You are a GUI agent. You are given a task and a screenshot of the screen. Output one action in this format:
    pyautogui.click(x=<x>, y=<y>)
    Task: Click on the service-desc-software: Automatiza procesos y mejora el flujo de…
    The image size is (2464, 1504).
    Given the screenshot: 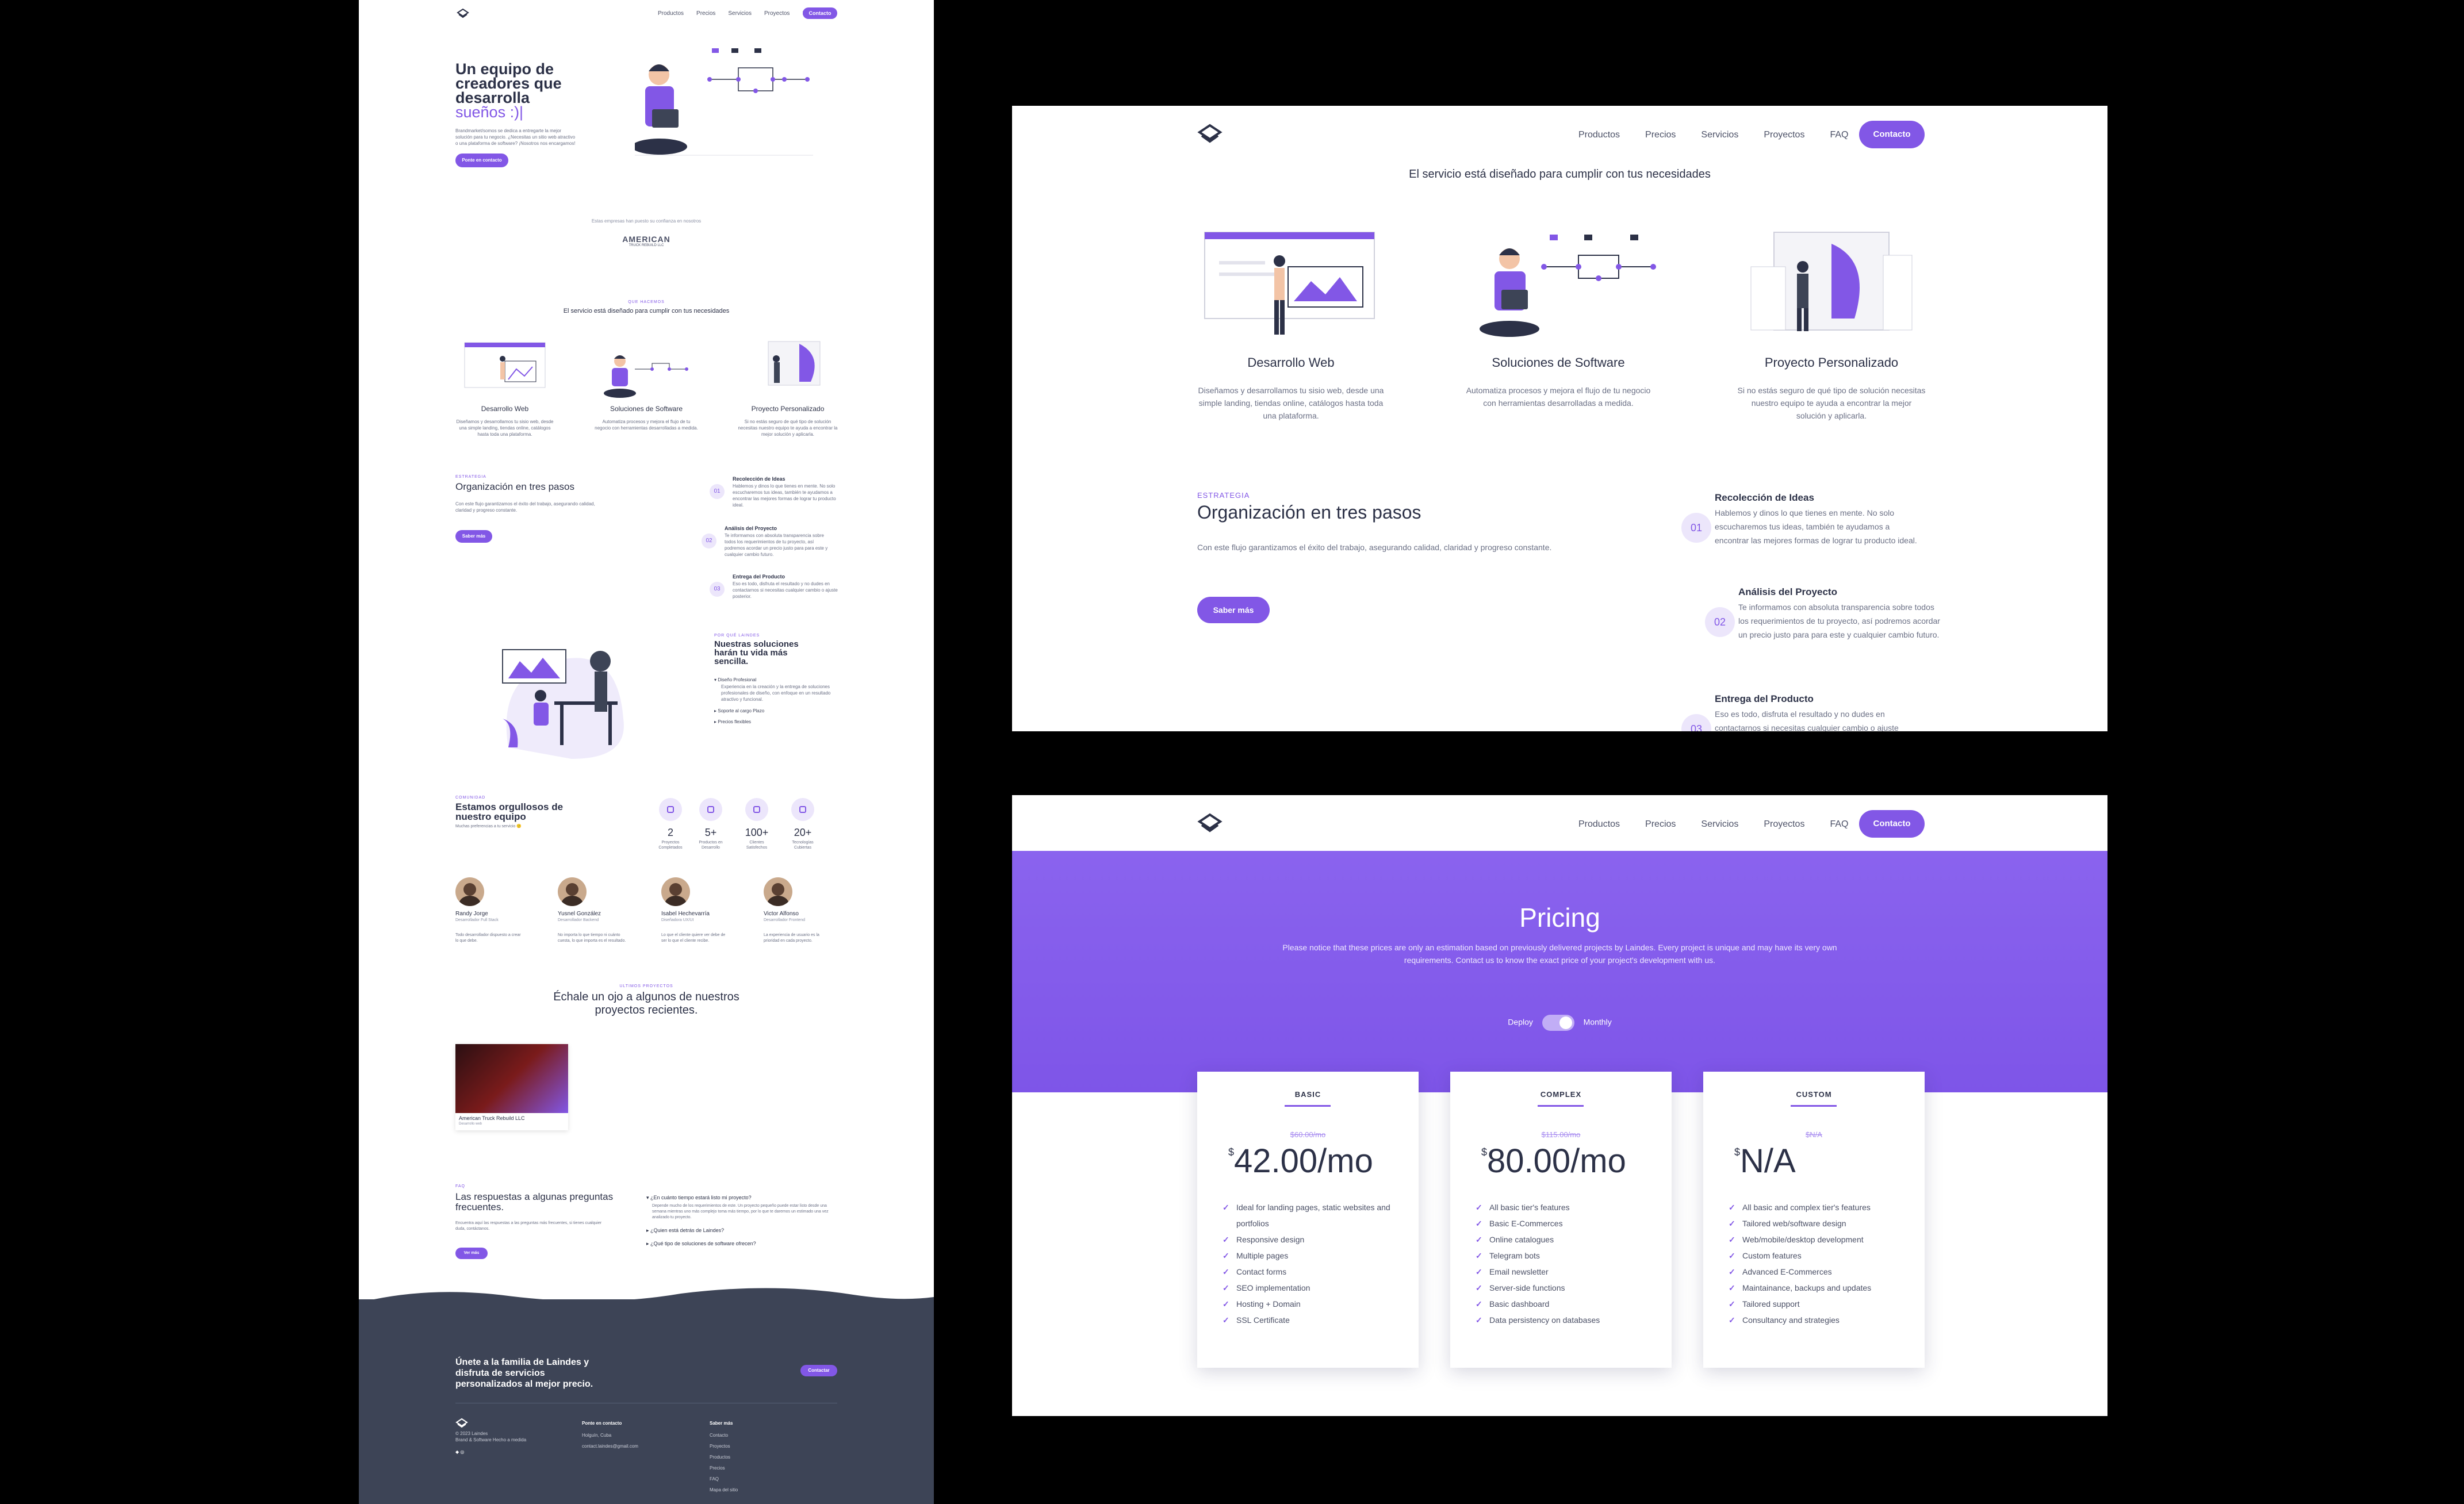 What is the action you would take?
    pyautogui.click(x=646, y=425)
    